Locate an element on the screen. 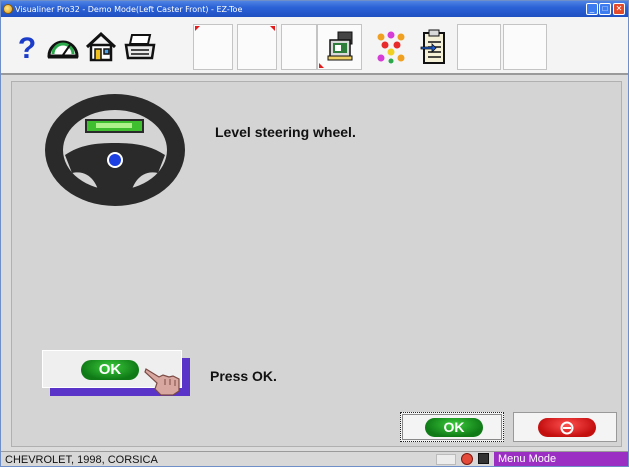 This screenshot has height=467, width=629. speedometer-icon is located at coordinates (63, 49).